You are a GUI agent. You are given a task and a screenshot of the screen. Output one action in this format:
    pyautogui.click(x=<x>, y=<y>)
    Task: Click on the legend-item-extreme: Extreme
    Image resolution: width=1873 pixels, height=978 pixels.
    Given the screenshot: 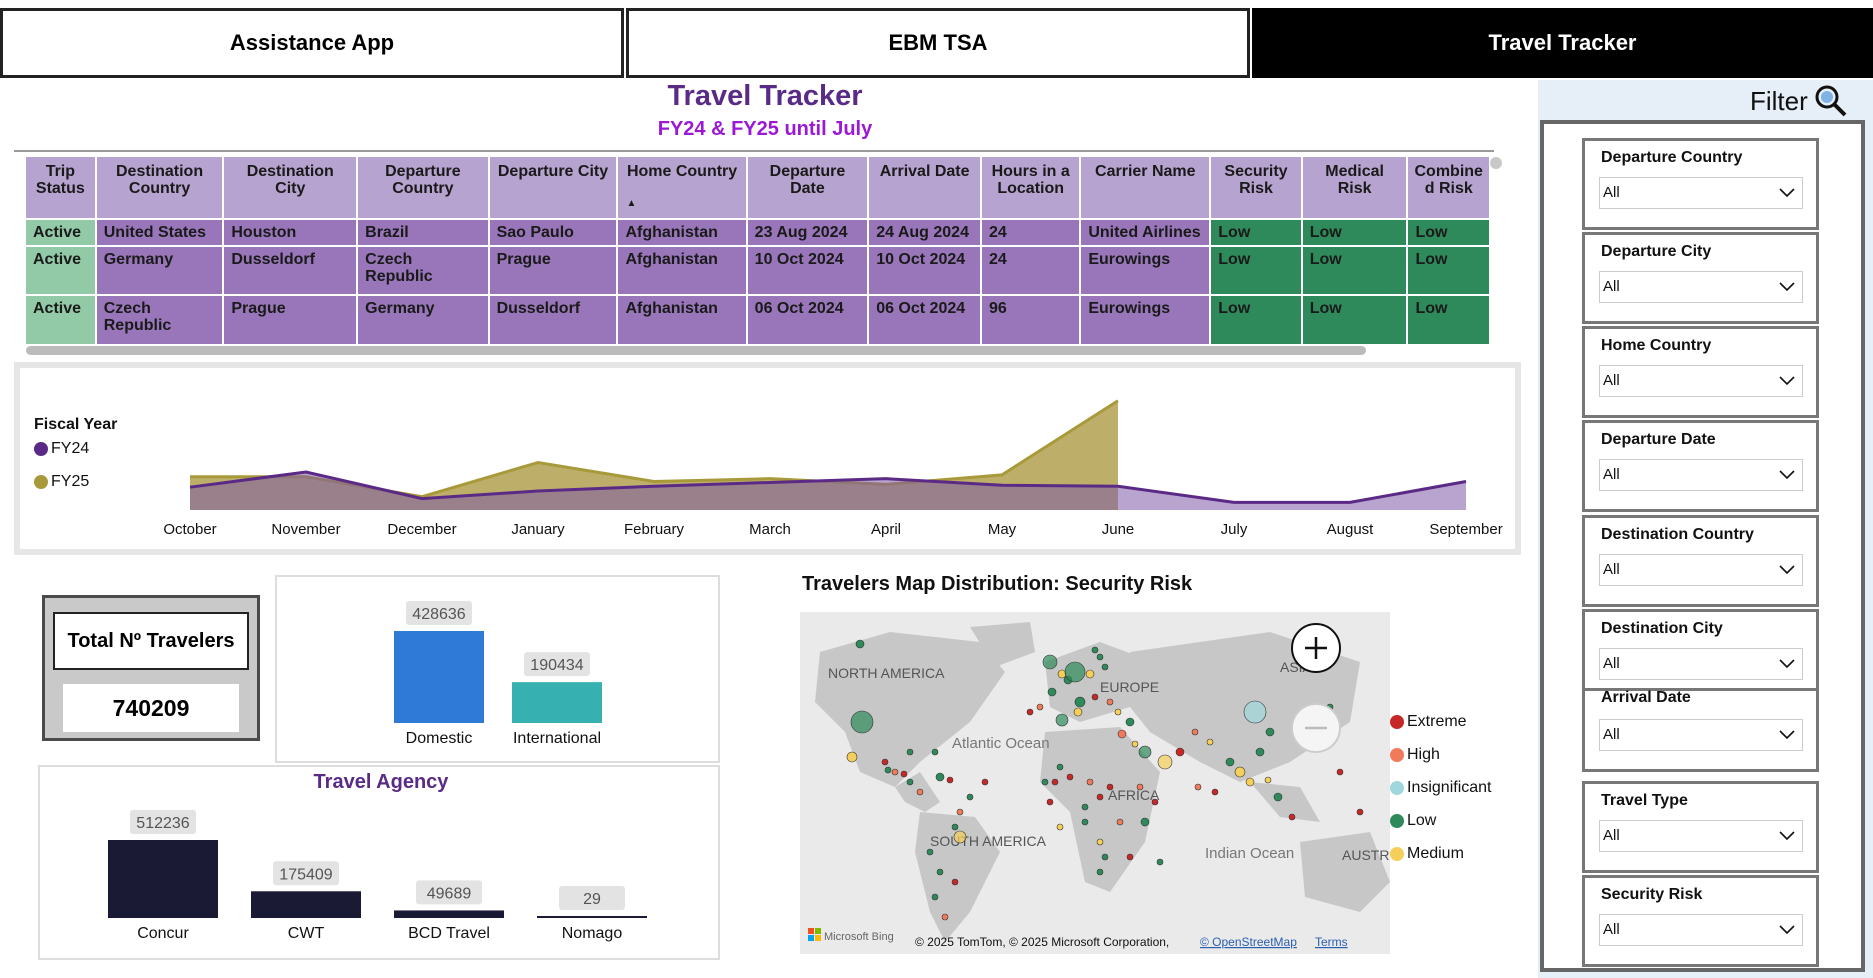 What is the action you would take?
    pyautogui.click(x=1441, y=721)
    